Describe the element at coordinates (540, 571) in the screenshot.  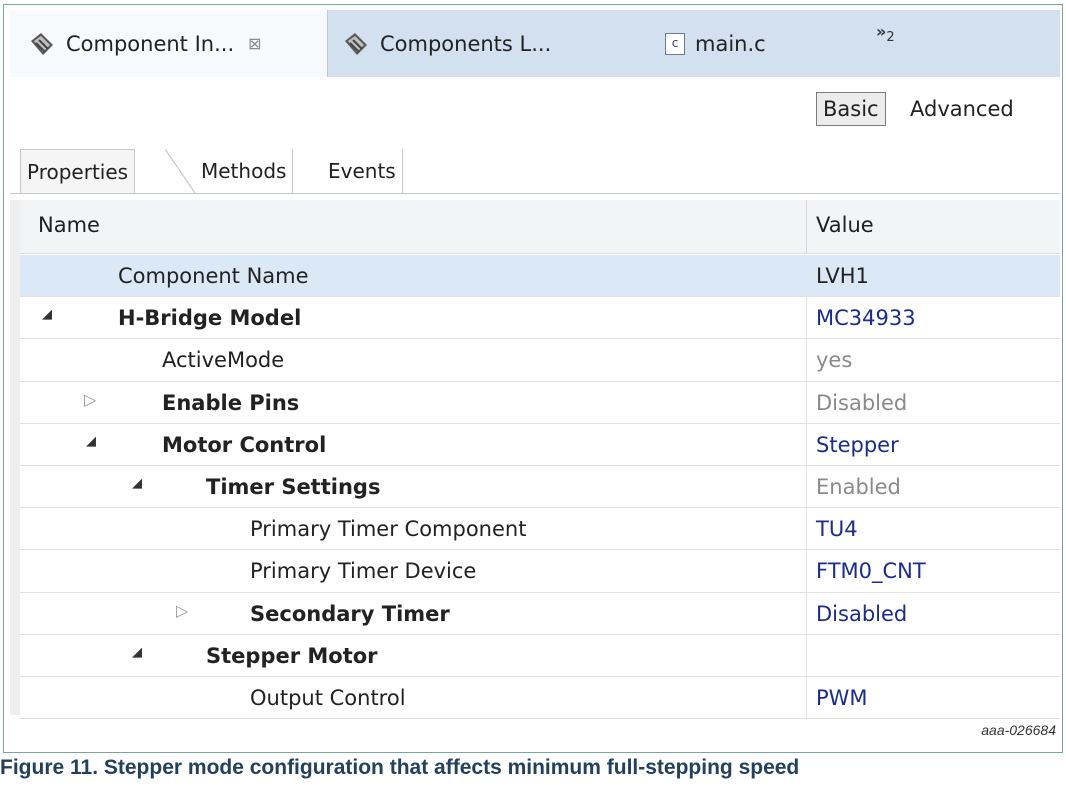
I see `table-row: Primary Timer Device FTM0_CNT` at that location.